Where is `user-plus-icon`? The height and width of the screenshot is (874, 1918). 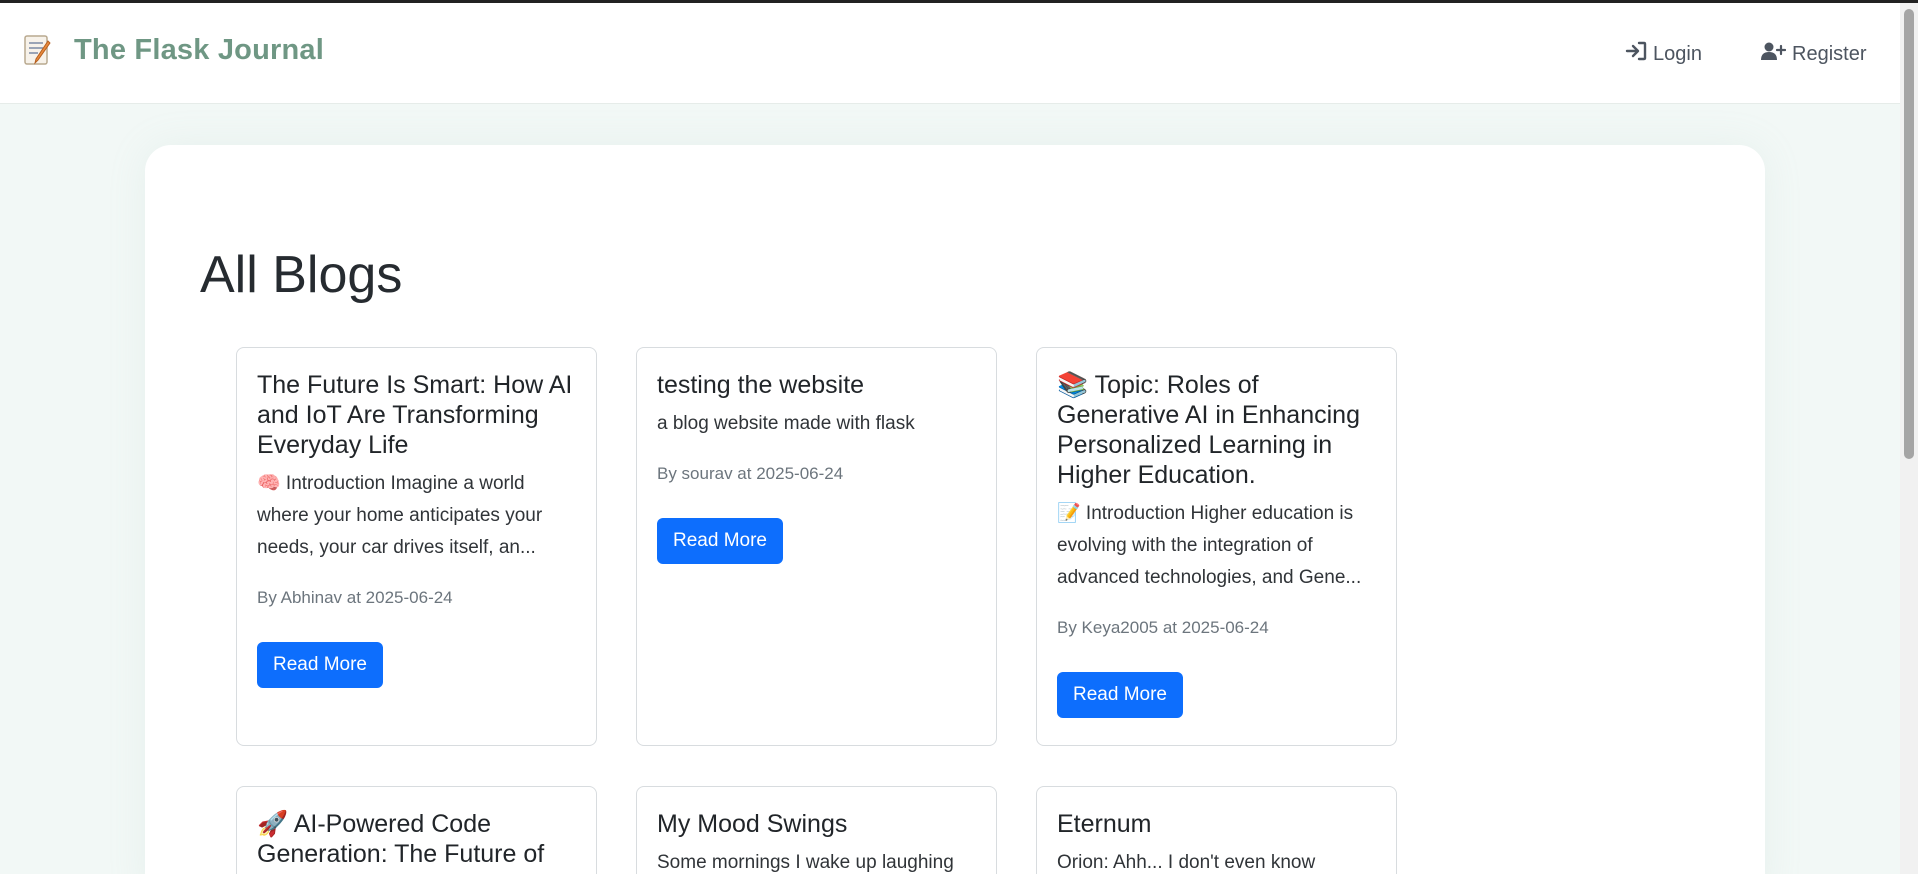
user-plus-icon is located at coordinates (1773, 54).